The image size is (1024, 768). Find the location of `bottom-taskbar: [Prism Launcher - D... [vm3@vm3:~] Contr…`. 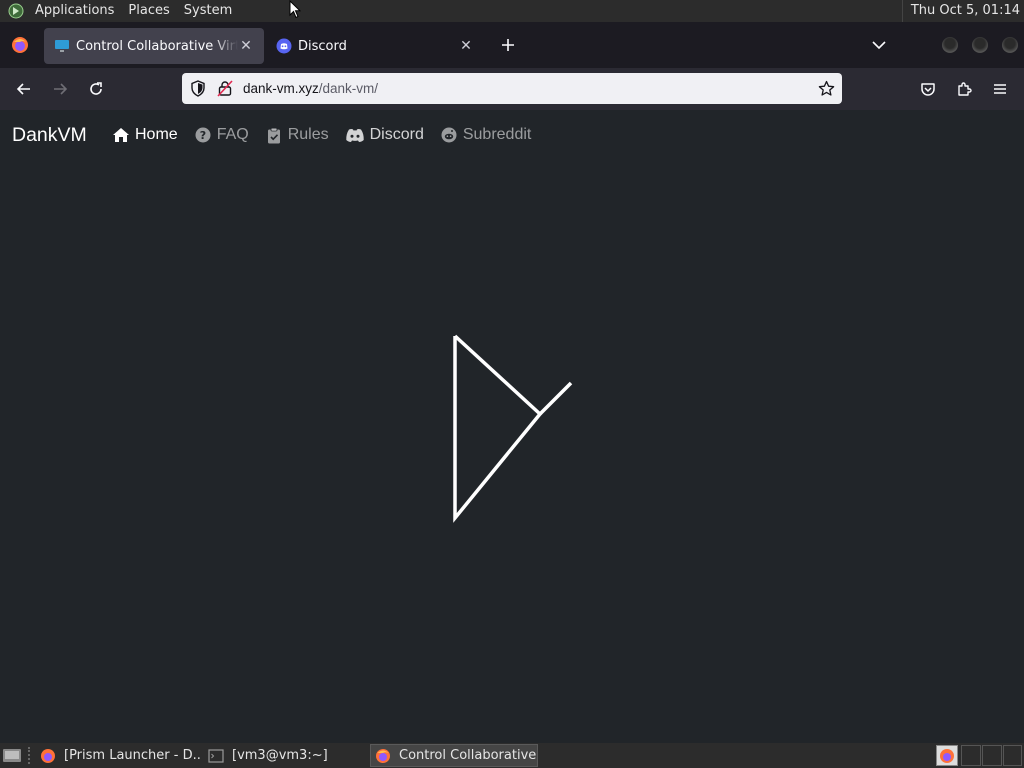

bottom-taskbar: [Prism Launcher - D... [vm3@vm3:~] Contr… is located at coordinates (512, 755).